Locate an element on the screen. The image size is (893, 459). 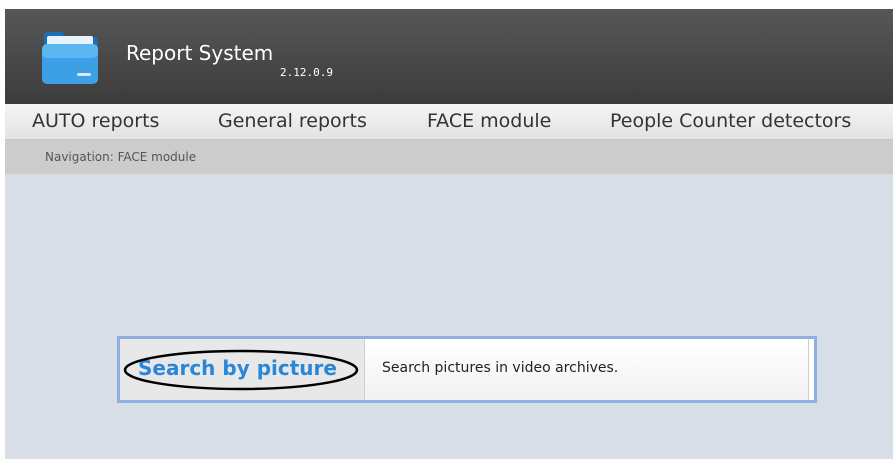
search-by-picture-link: Search by picture is located at coordinates (242, 369).